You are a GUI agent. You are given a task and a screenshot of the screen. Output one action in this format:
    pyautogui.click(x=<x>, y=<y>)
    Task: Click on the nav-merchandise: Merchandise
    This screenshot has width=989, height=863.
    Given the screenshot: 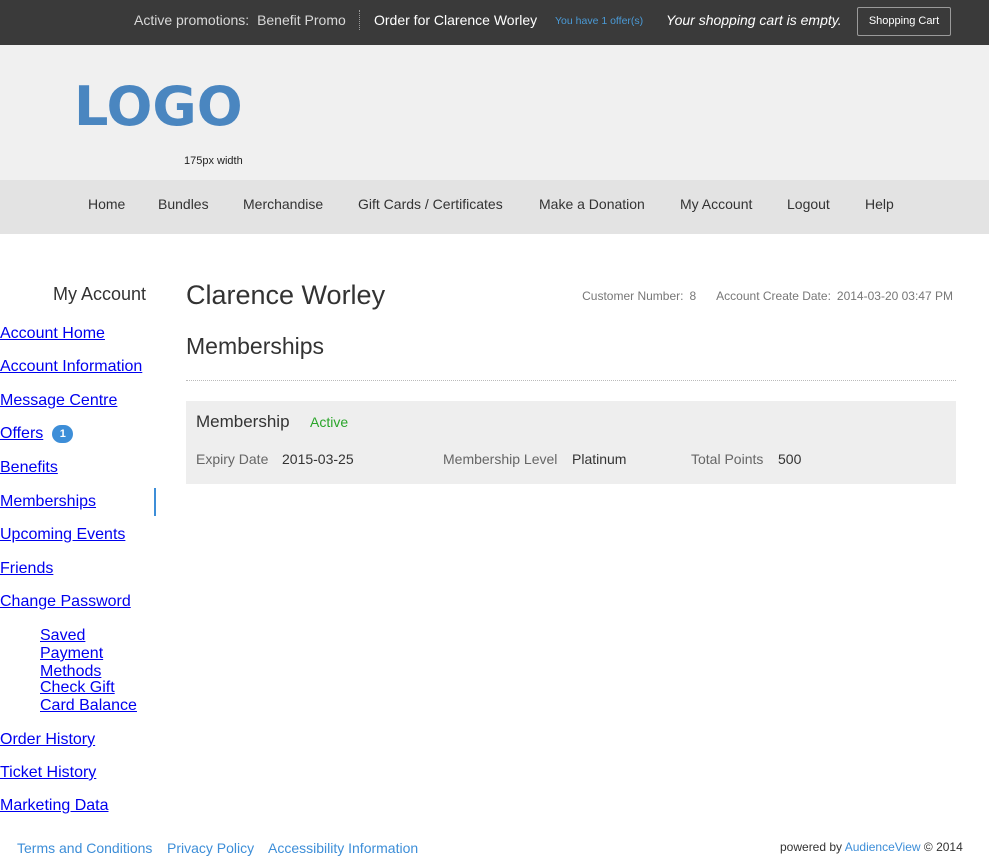 What is the action you would take?
    pyautogui.click(x=283, y=204)
    